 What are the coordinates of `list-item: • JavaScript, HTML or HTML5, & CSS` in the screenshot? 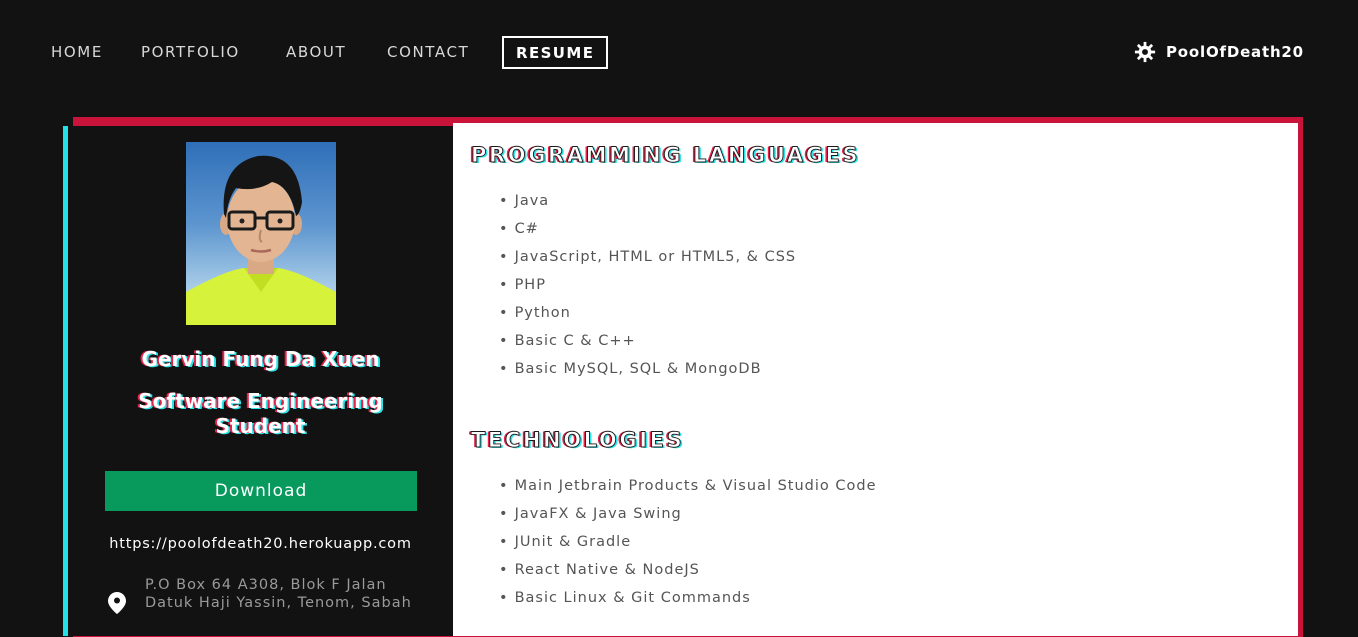 It's located at (648, 257).